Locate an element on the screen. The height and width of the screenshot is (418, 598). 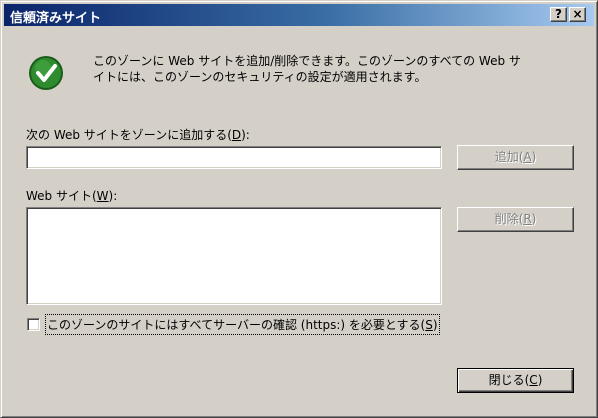
add-site-label: 次の Web サイトをゾーンに追加する(D): is located at coordinates (138, 135).